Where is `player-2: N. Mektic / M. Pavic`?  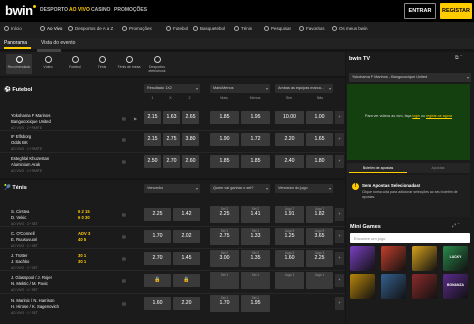
player-2: N. Mektic / M. Pavic is located at coordinates (29, 283).